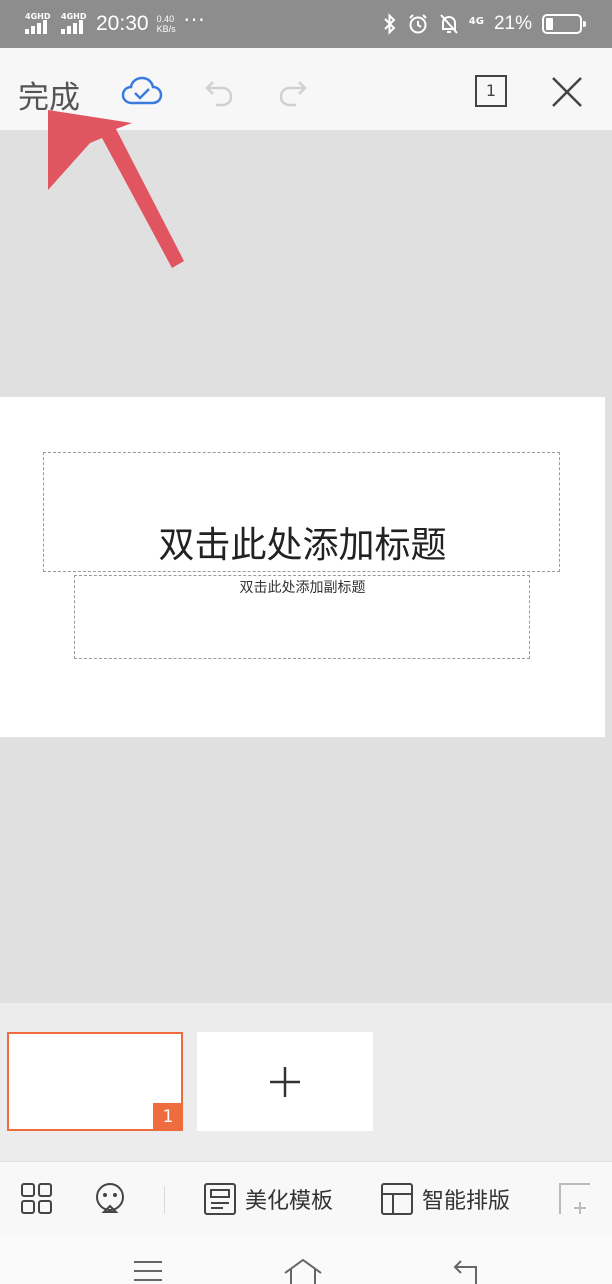  What do you see at coordinates (49, 94) in the screenshot?
I see `done-button: 完成` at bounding box center [49, 94].